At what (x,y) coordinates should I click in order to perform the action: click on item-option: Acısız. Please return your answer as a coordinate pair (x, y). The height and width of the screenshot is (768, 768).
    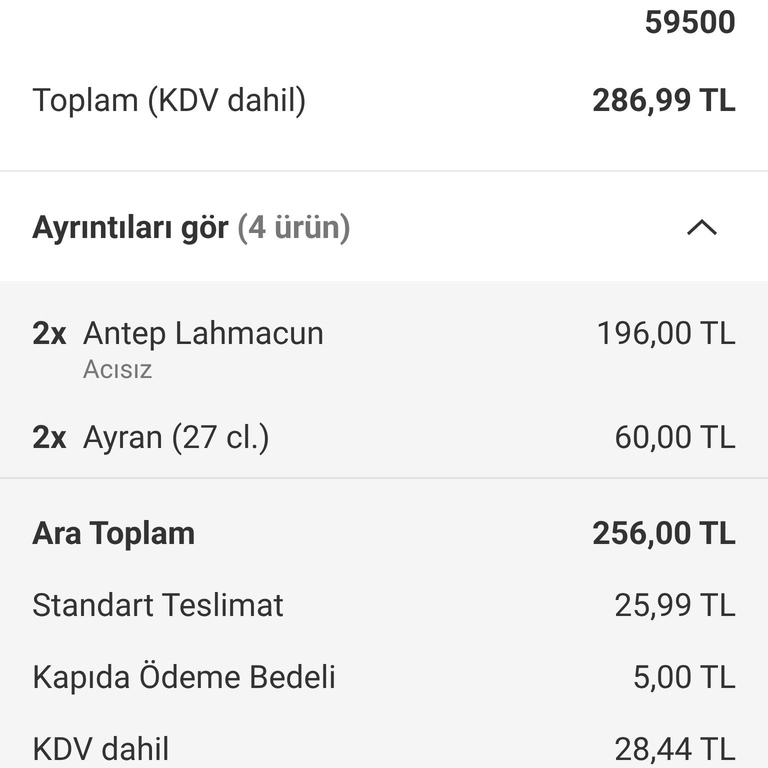
    Looking at the image, I should click on (203, 370).